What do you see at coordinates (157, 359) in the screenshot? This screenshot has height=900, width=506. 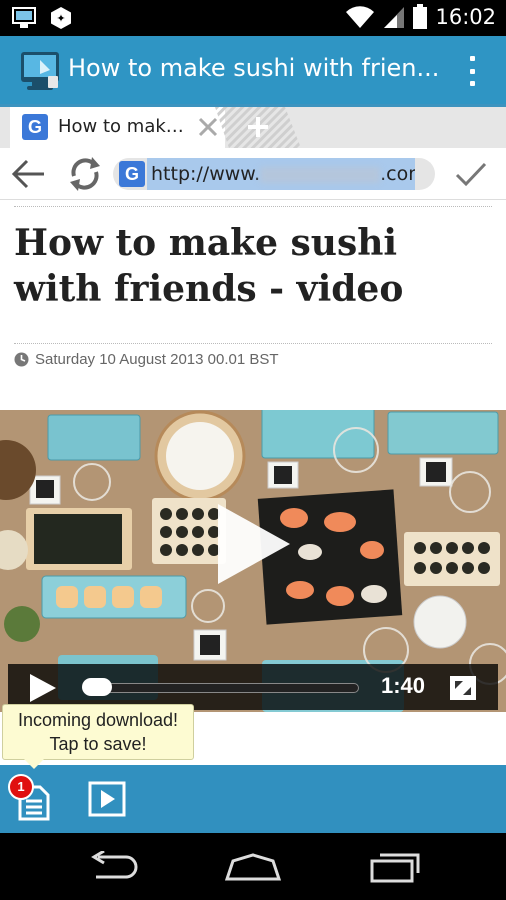 I see `article-date: Saturday 10 August 2013 00.01 BST` at bounding box center [157, 359].